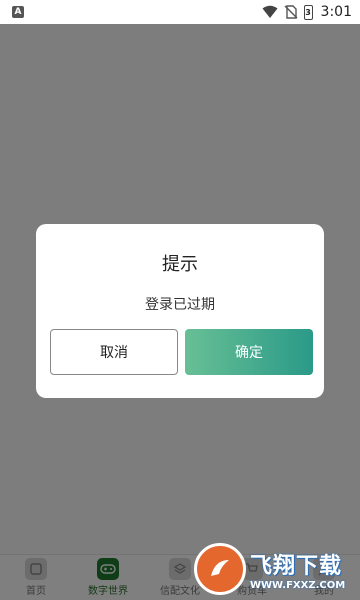 The image size is (360, 600). I want to click on watermark-title: 飞翔下载, so click(296, 566).